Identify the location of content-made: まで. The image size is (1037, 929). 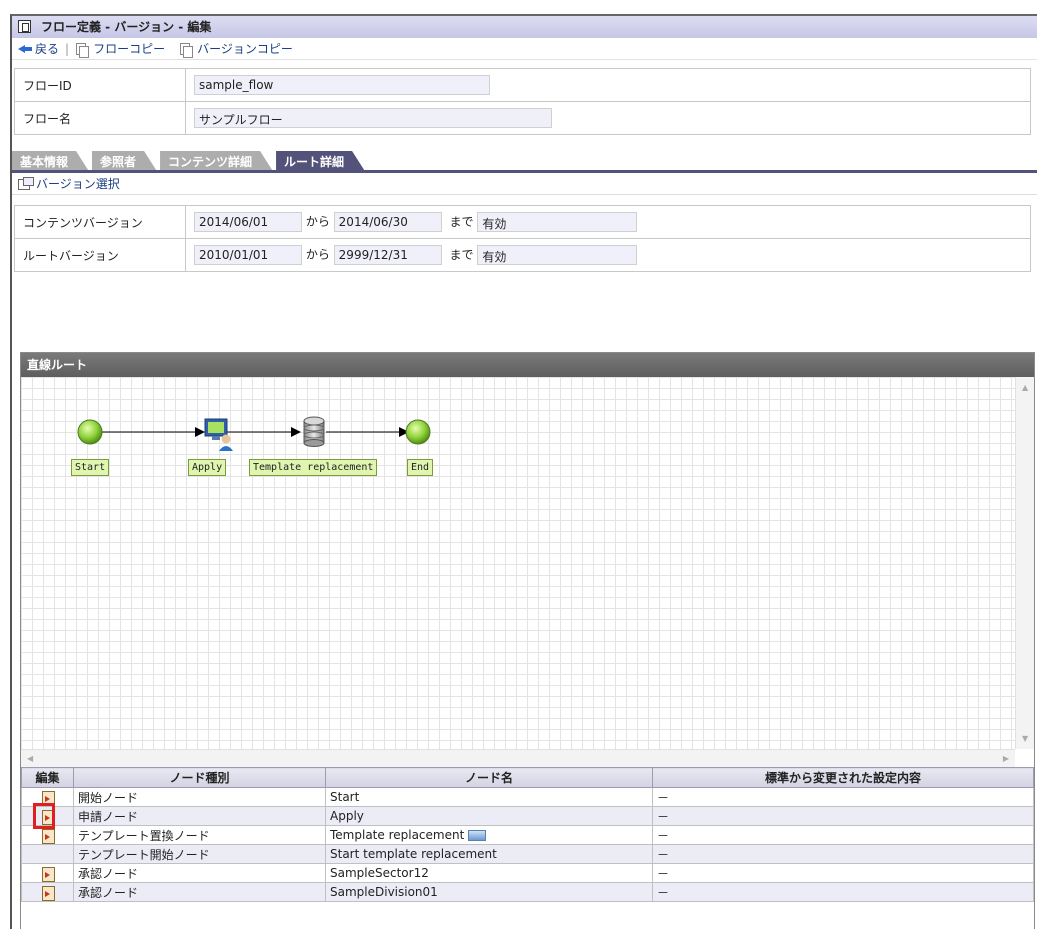
(461, 221).